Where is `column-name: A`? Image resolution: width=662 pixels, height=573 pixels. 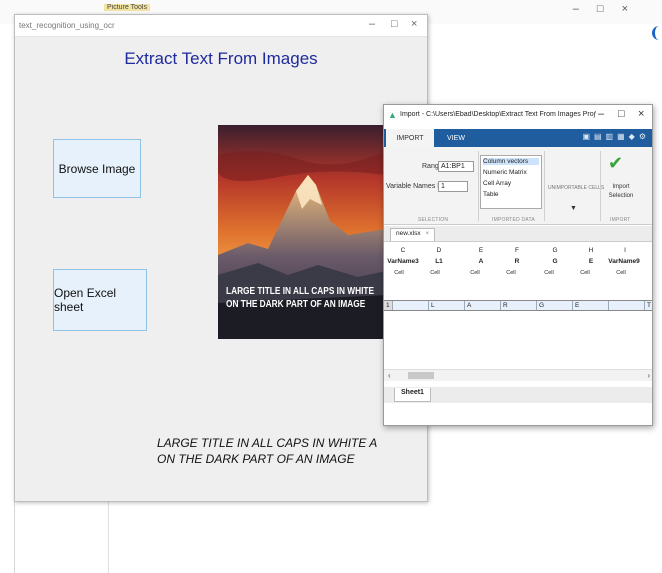
column-name: A is located at coordinates (481, 261).